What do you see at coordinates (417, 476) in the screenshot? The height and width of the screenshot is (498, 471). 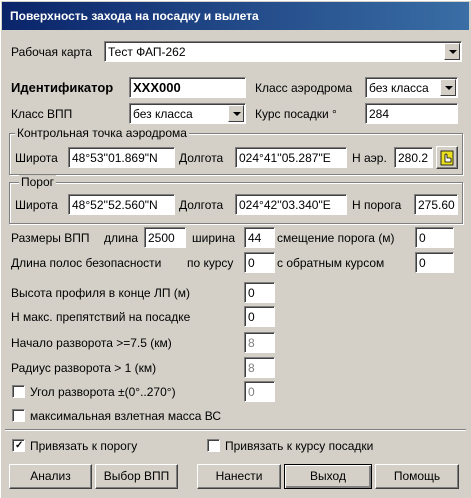 I see `help-button: Помощь` at bounding box center [417, 476].